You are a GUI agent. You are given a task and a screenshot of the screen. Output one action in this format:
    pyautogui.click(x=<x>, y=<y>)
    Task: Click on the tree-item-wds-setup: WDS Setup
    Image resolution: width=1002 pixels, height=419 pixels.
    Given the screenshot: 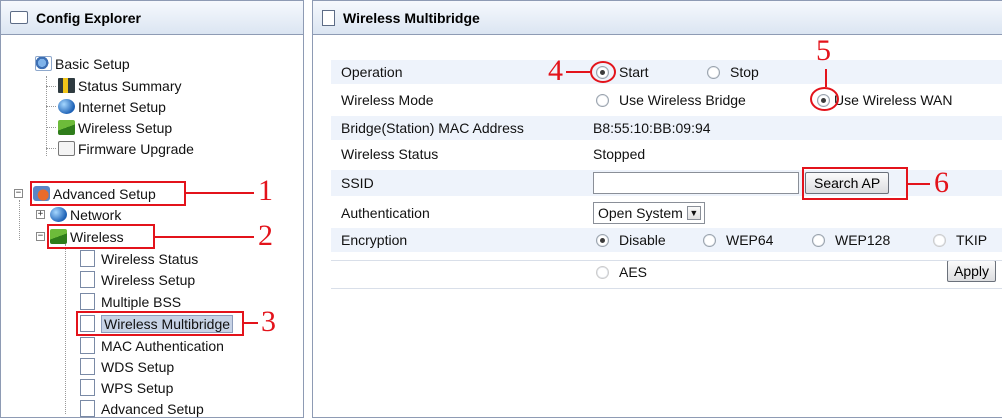 What is the action you would take?
    pyautogui.click(x=127, y=366)
    